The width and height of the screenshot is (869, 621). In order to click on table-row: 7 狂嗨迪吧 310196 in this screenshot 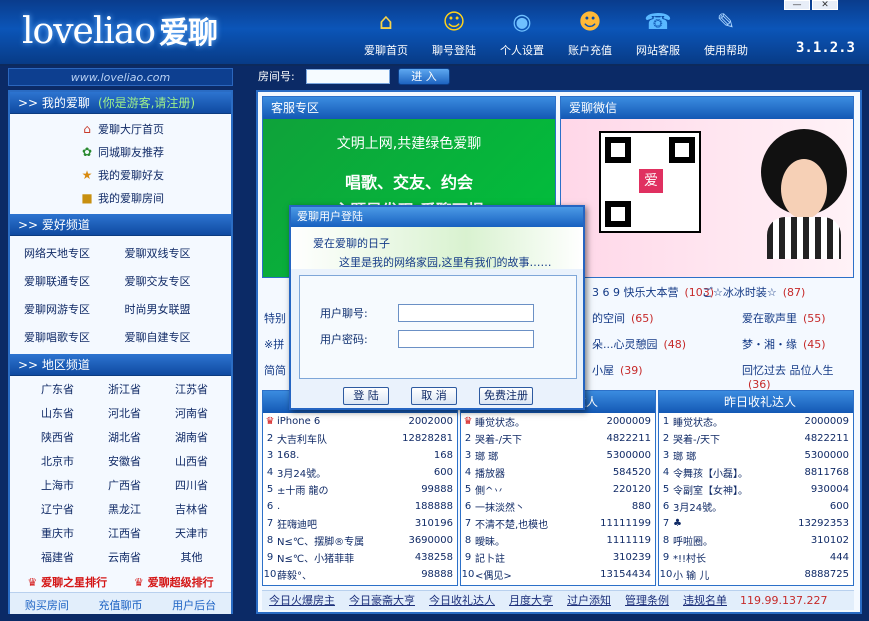, I will do `click(360, 523)`.